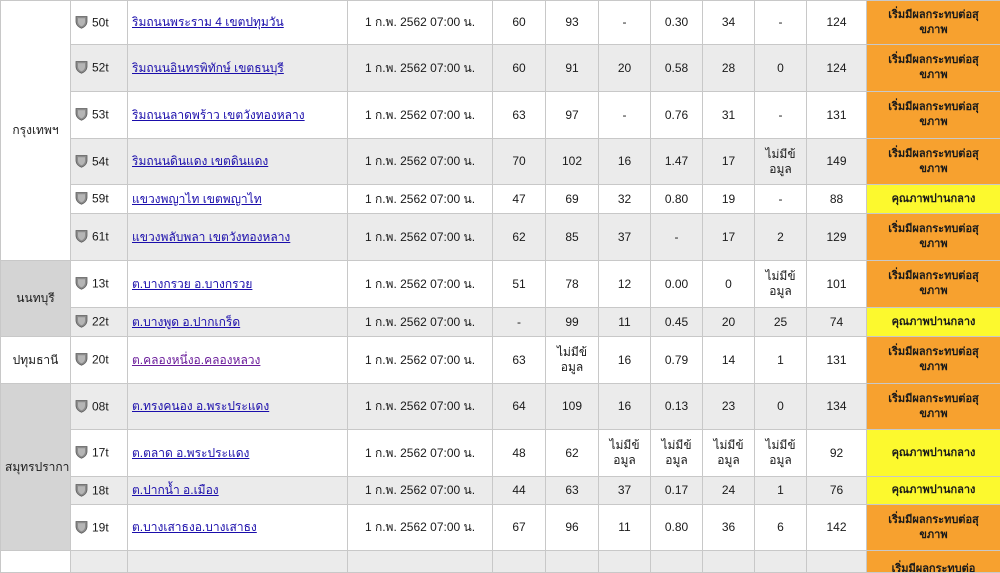  Describe the element at coordinates (192, 284) in the screenshot. I see `station-location-link: ต.บางกรวย อ.บางกรวย` at that location.